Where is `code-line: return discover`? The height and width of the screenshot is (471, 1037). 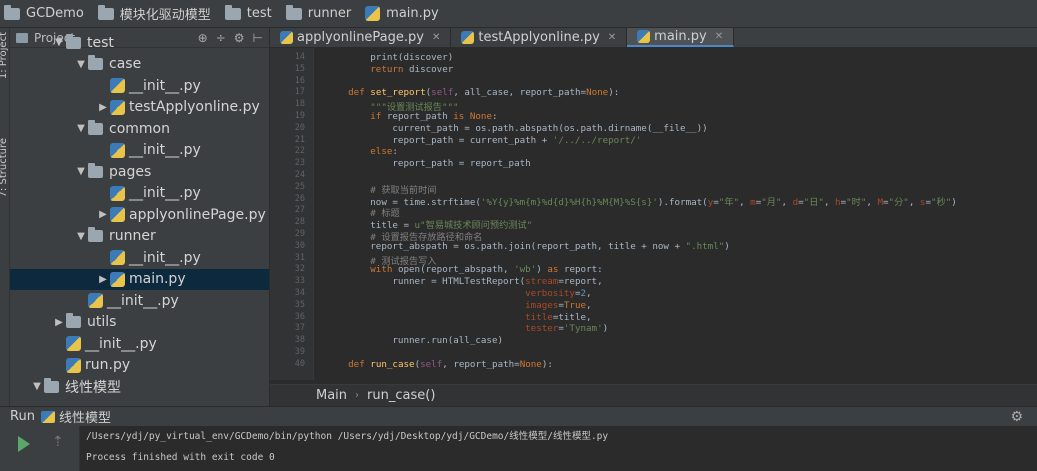 code-line: return discover is located at coordinates (389, 69).